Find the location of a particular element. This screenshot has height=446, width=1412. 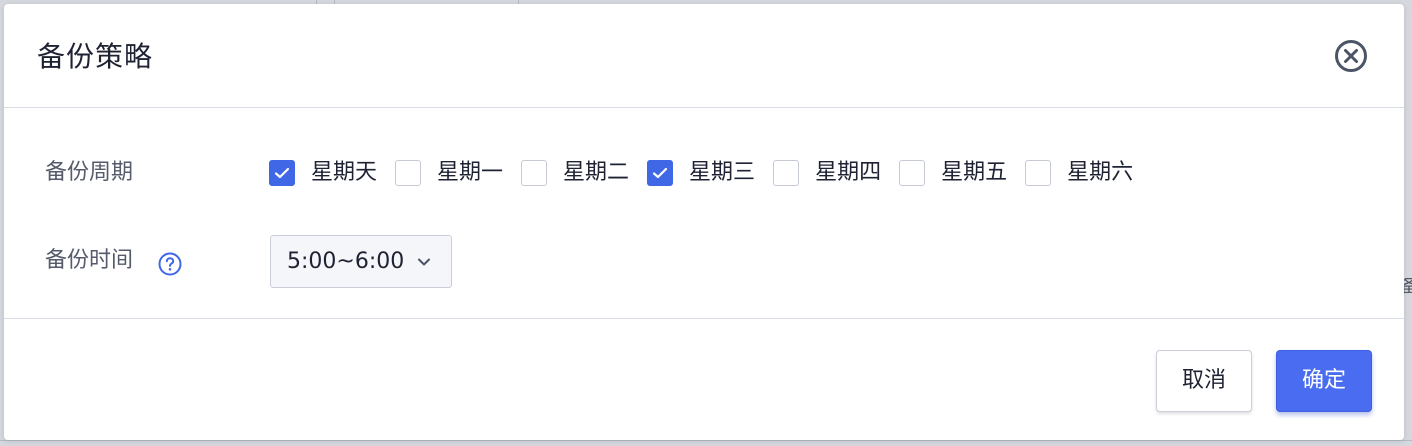

weekday-checkbox-wednesday: 星期三 is located at coordinates (701, 173).